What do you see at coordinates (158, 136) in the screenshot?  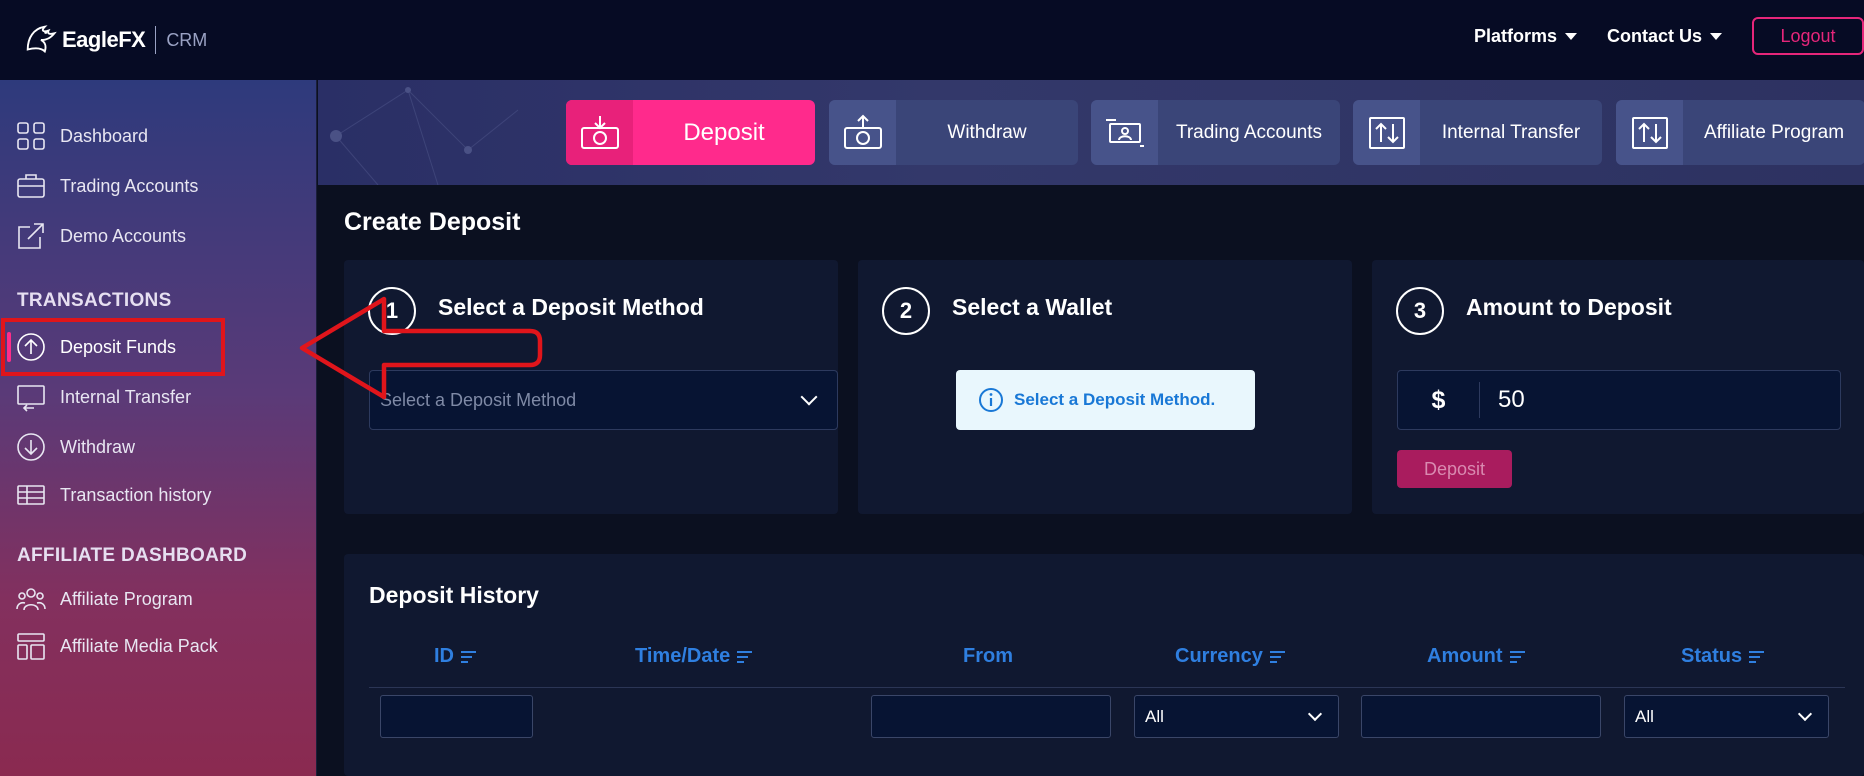 I see `sidebar-item-dashboard: Dashboard` at bounding box center [158, 136].